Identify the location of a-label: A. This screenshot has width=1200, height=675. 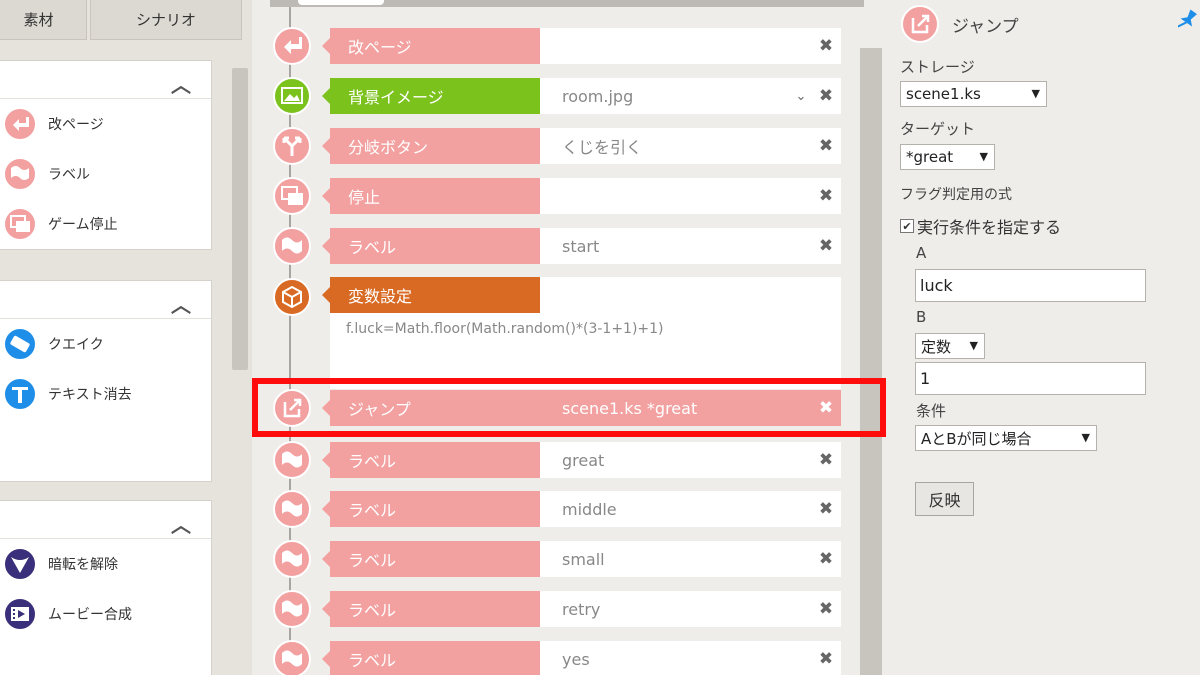
(921, 253).